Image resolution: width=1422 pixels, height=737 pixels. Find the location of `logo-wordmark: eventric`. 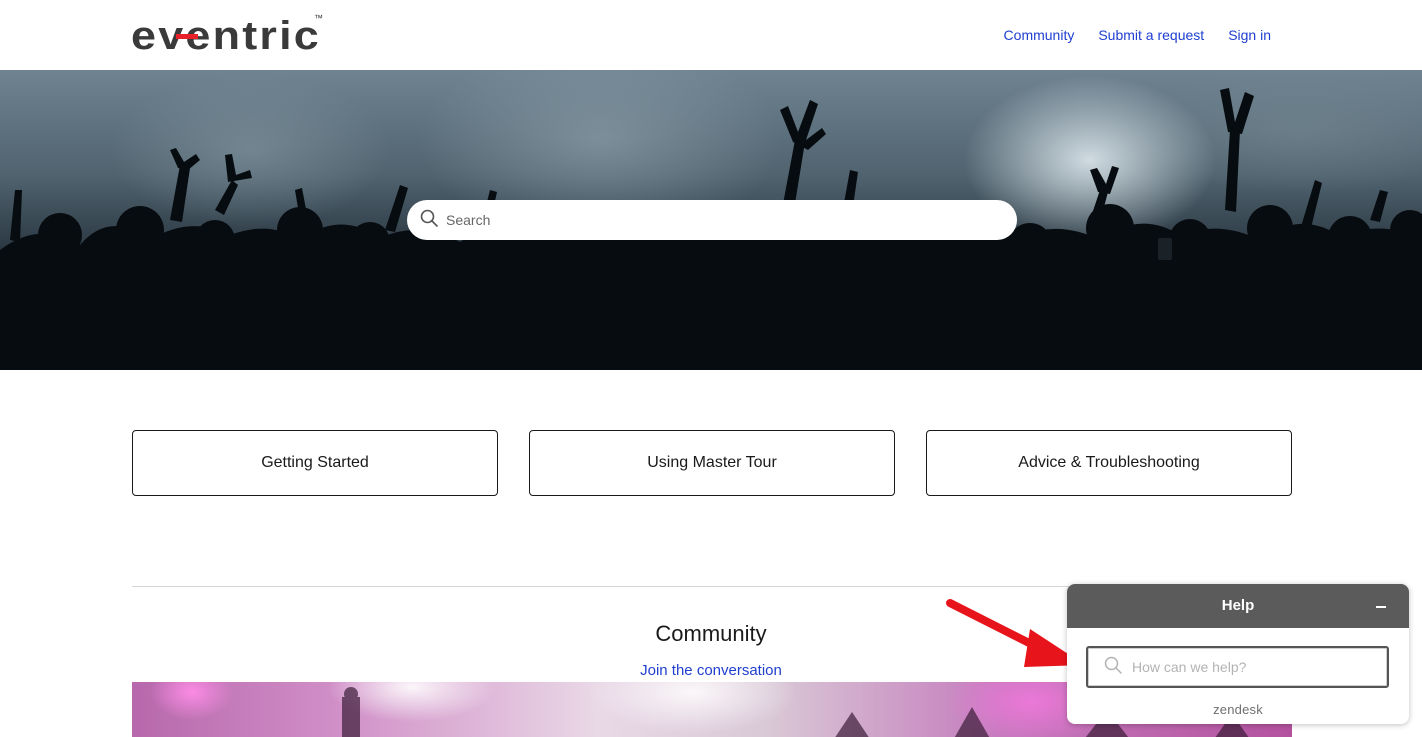

logo-wordmark: eventric is located at coordinates (226, 33).